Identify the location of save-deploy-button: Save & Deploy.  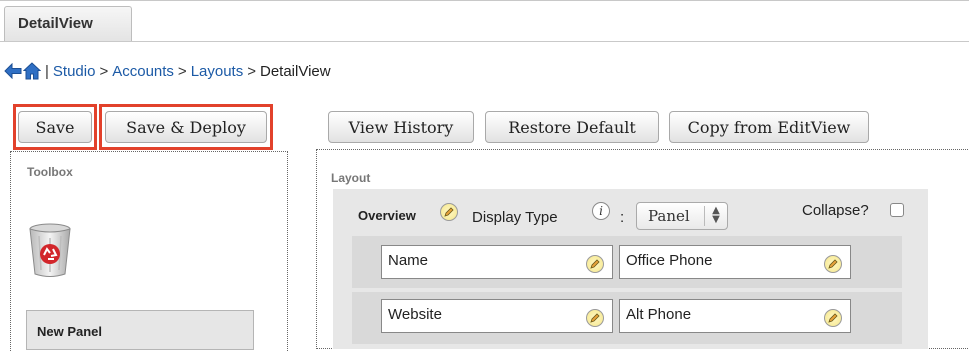
(186, 127).